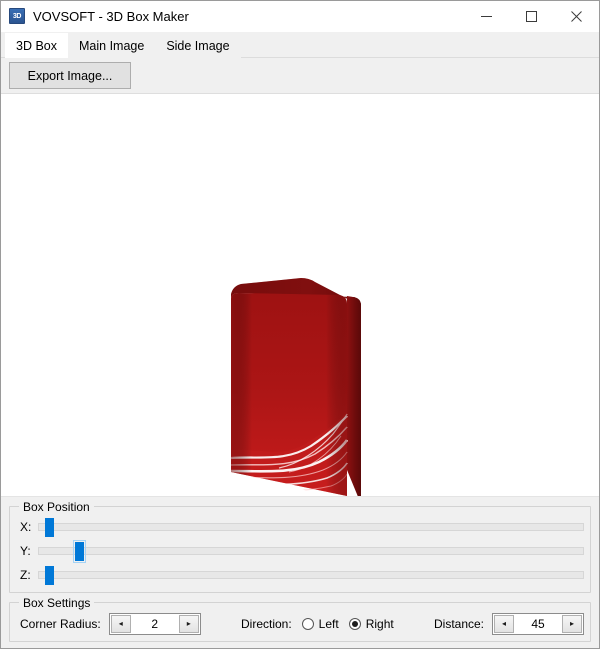 The height and width of the screenshot is (649, 600). What do you see at coordinates (307, 623) in the screenshot?
I see `radio-left-icon` at bounding box center [307, 623].